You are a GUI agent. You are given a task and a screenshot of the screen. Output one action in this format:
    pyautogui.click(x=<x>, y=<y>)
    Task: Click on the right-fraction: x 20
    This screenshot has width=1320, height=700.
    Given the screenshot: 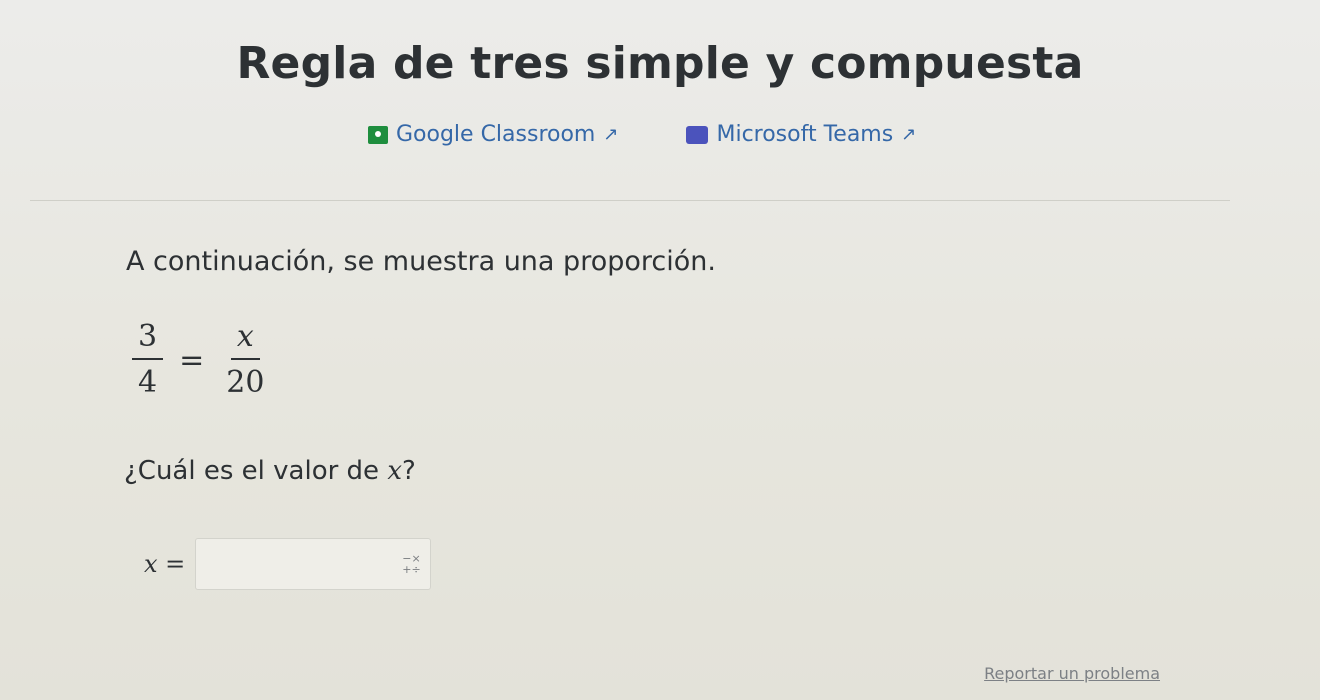 What is the action you would take?
    pyautogui.click(x=245, y=360)
    